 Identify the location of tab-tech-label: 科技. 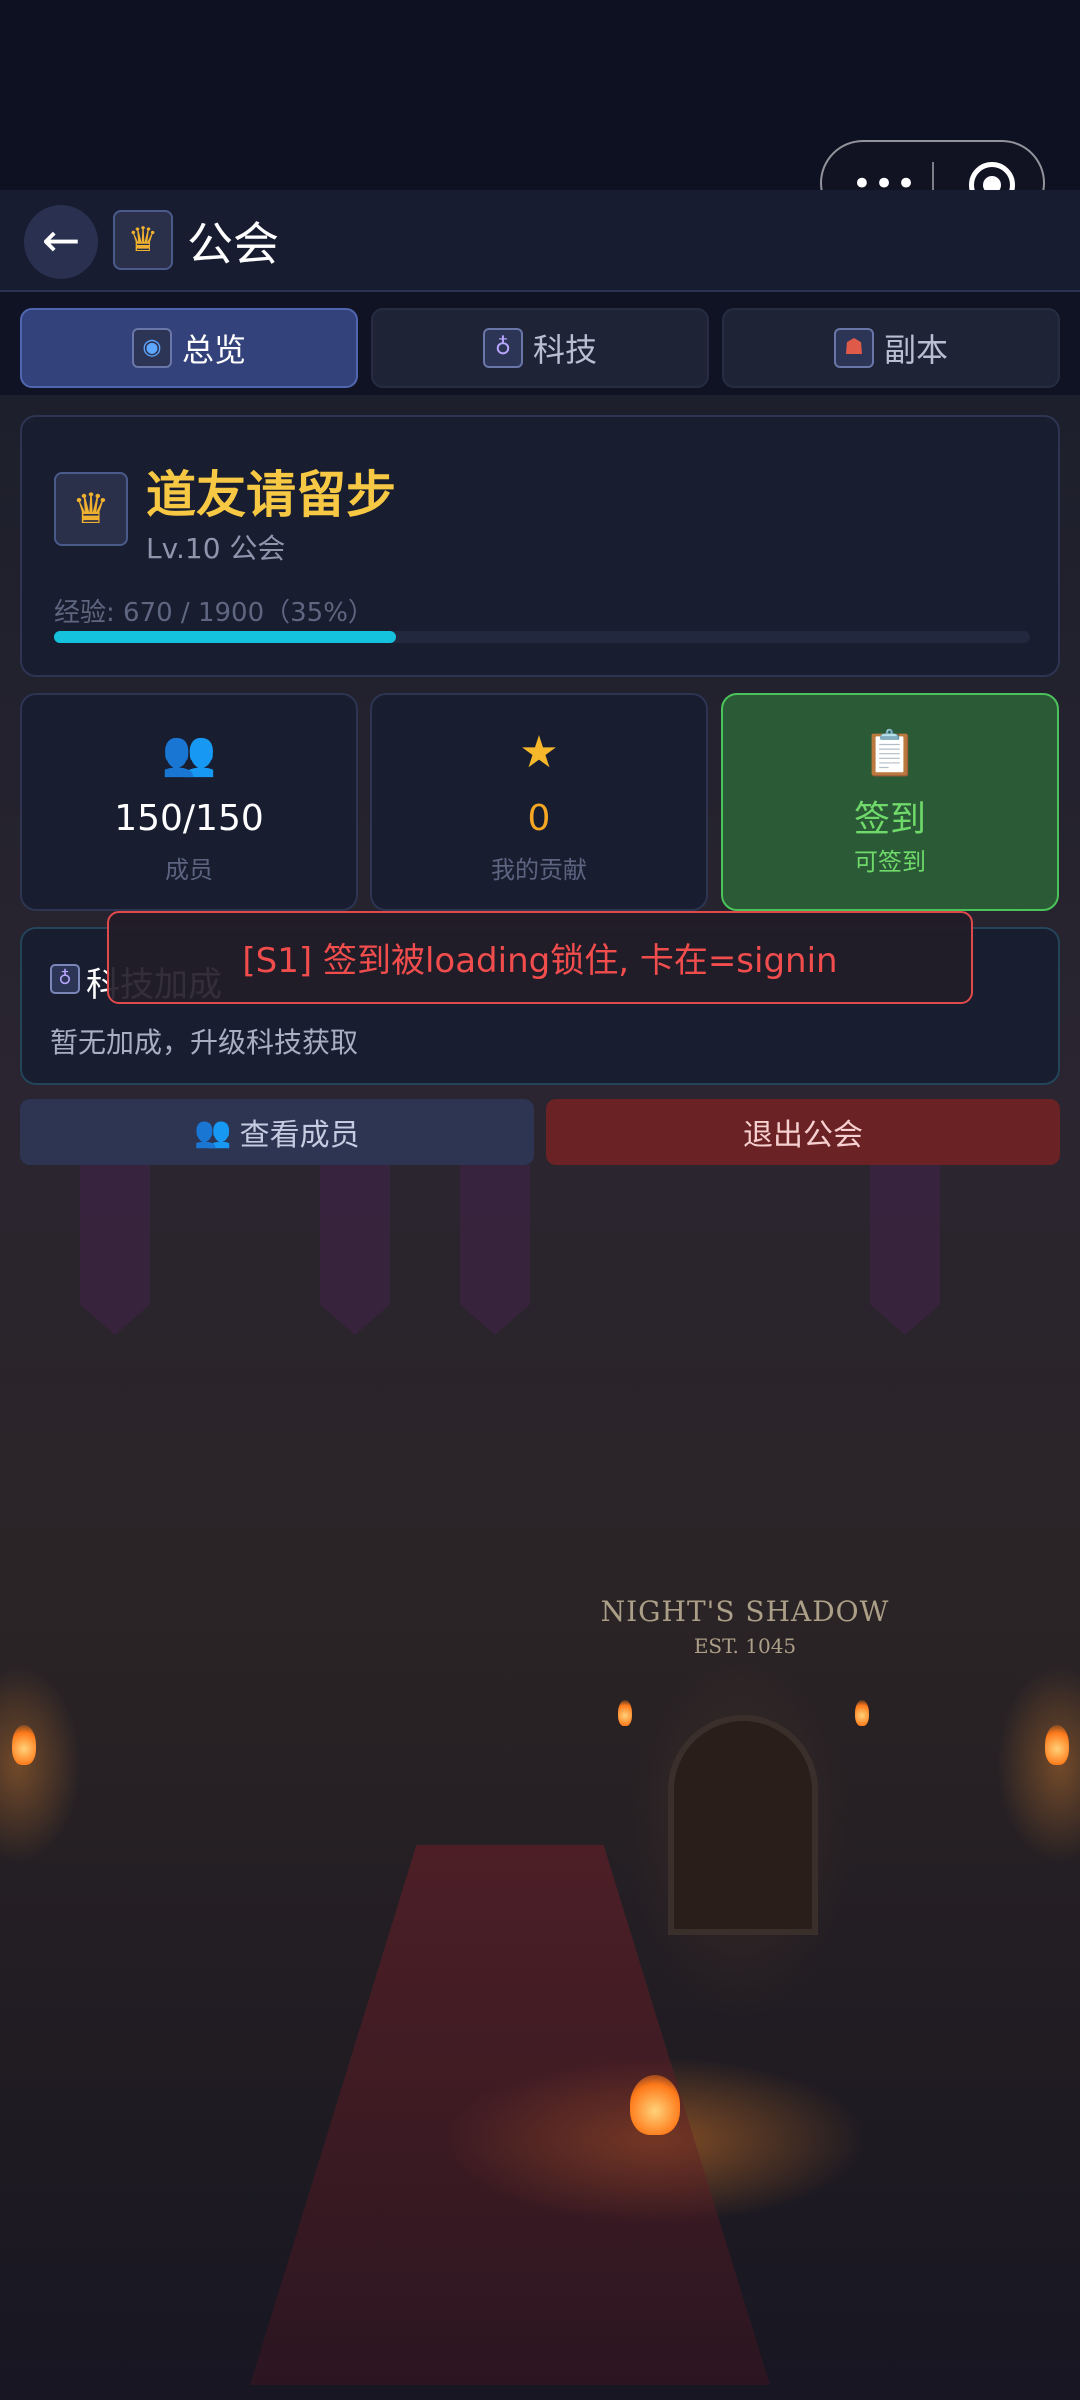
(564, 350).